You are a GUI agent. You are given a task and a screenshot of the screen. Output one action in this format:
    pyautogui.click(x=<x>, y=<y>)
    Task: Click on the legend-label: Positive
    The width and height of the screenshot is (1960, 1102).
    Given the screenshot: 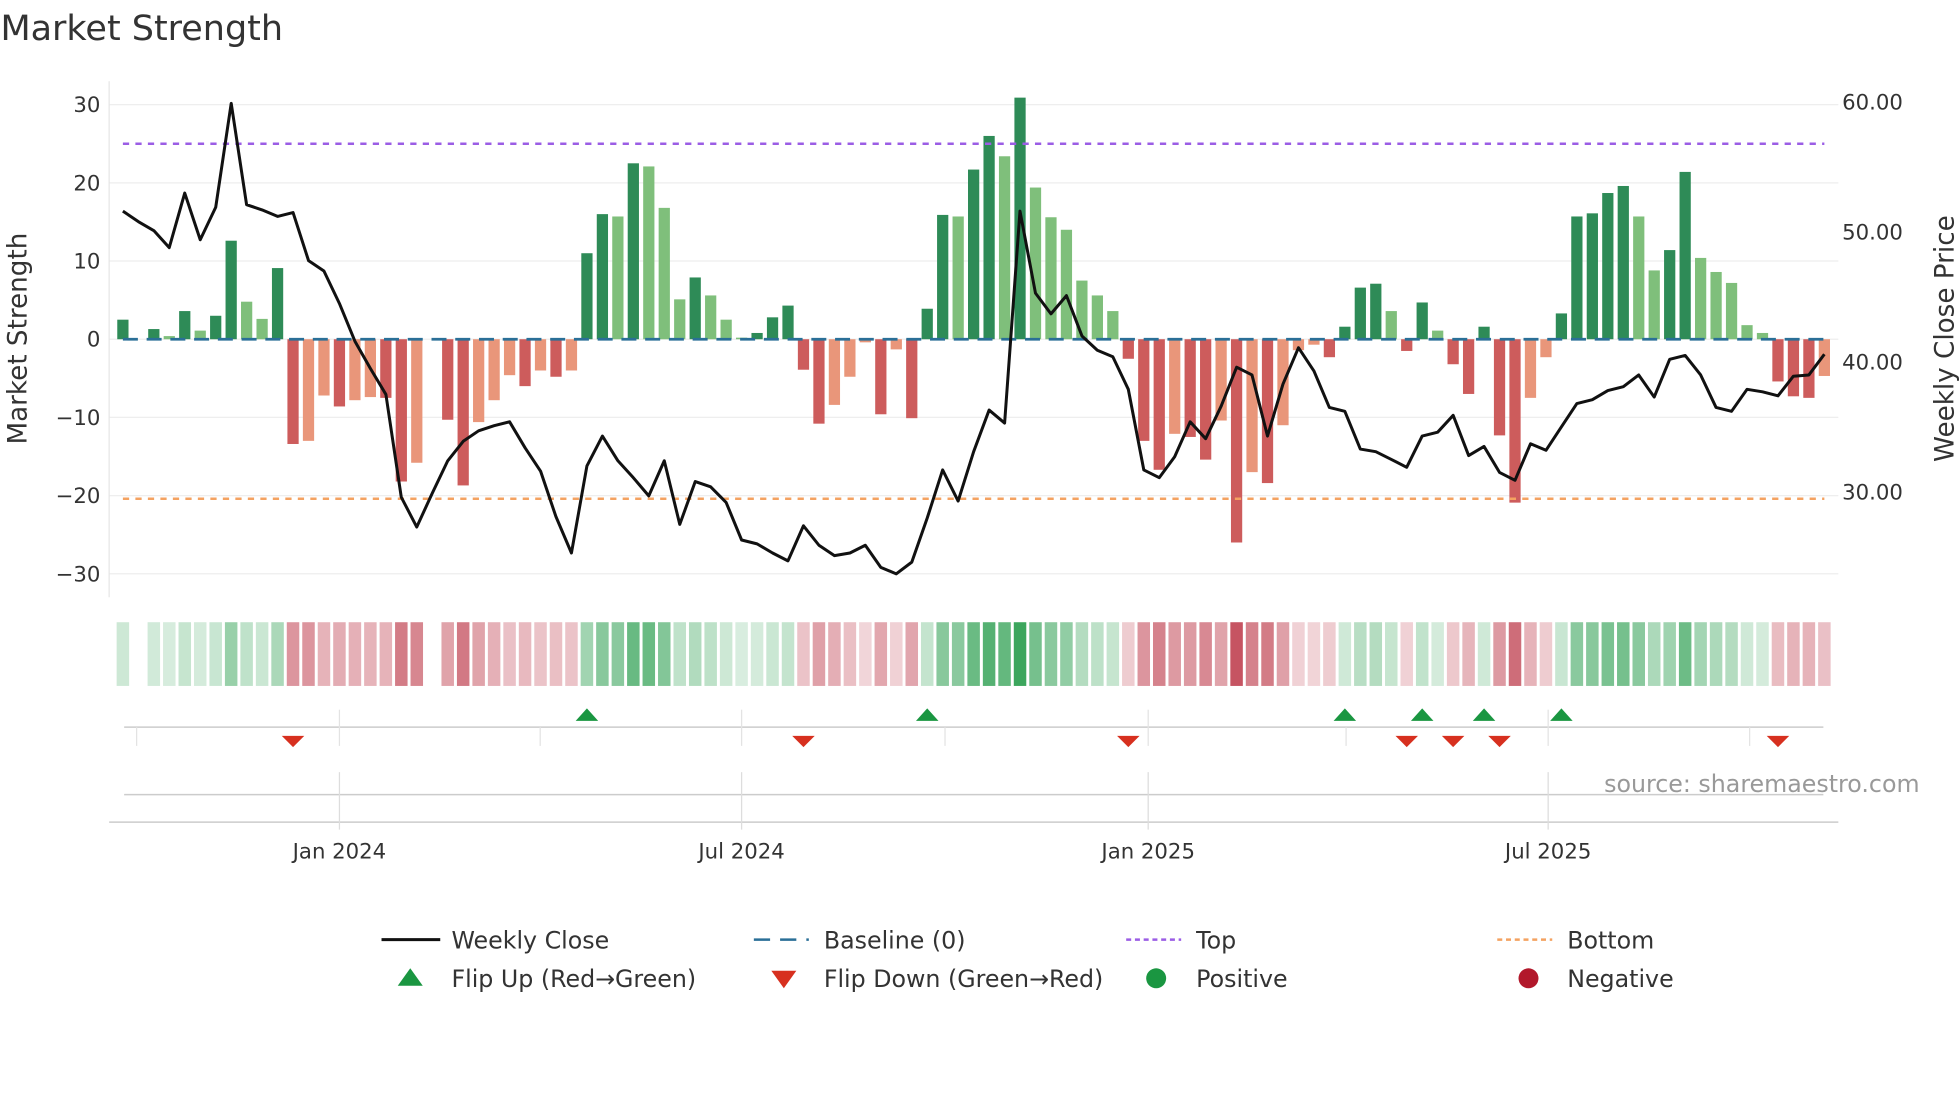 What is the action you would take?
    pyautogui.click(x=1241, y=979)
    